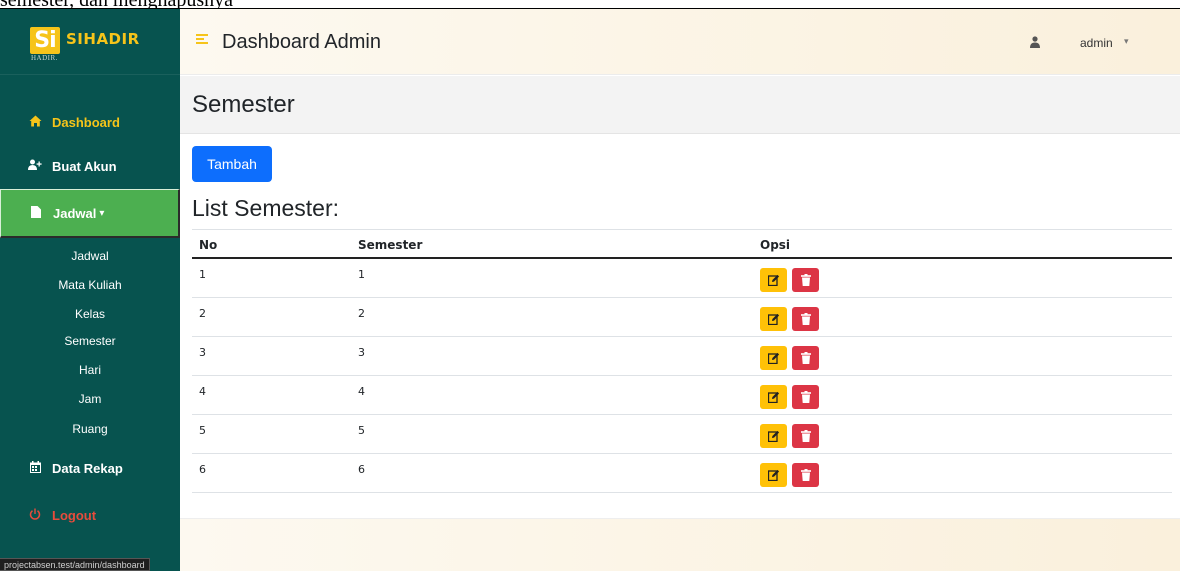  I want to click on home-icon, so click(35, 122).